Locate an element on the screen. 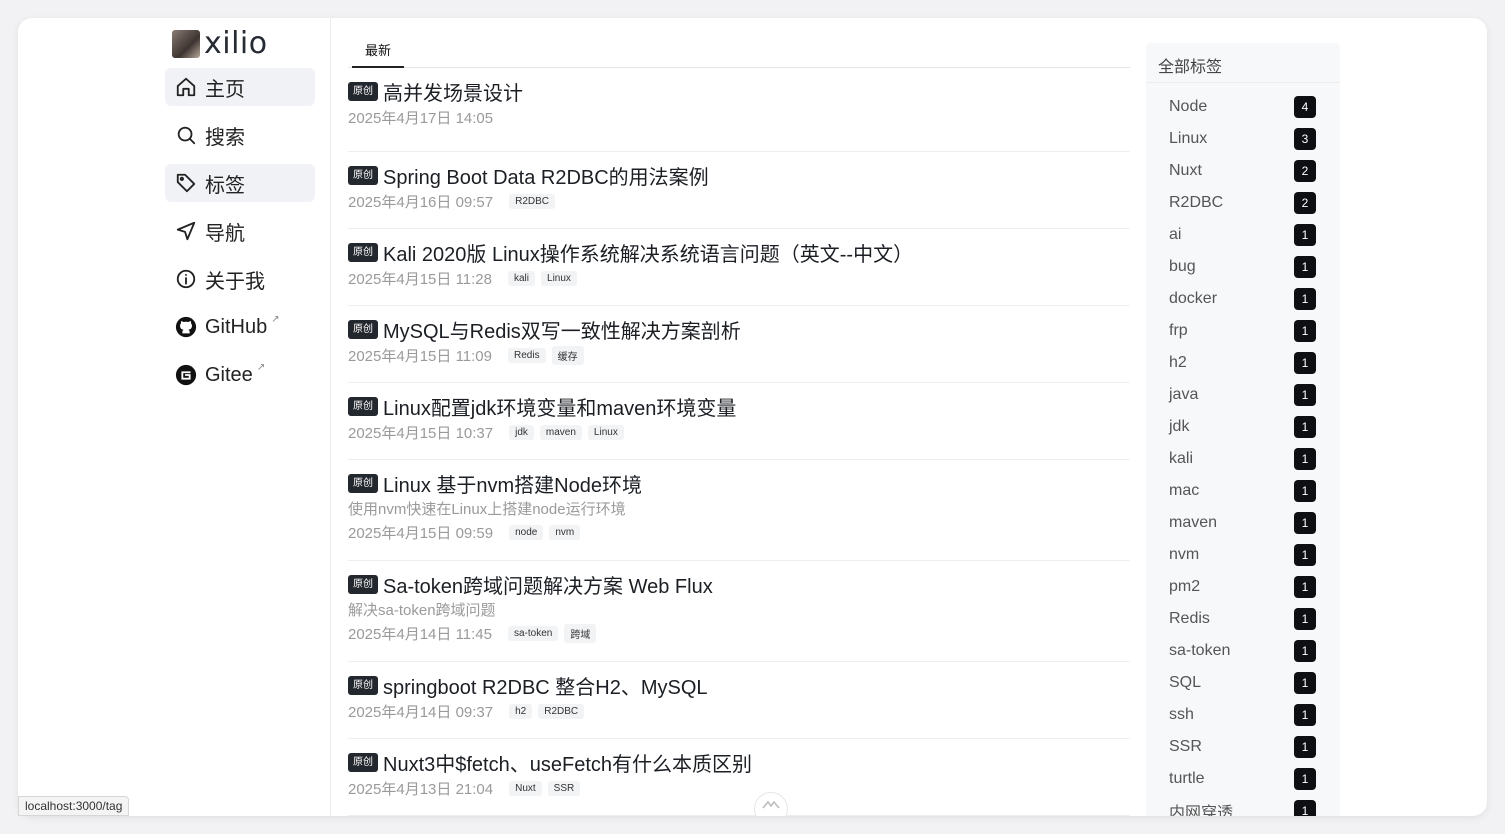 Image resolution: width=1505 pixels, height=834 pixels. post-tag: kali is located at coordinates (522, 278).